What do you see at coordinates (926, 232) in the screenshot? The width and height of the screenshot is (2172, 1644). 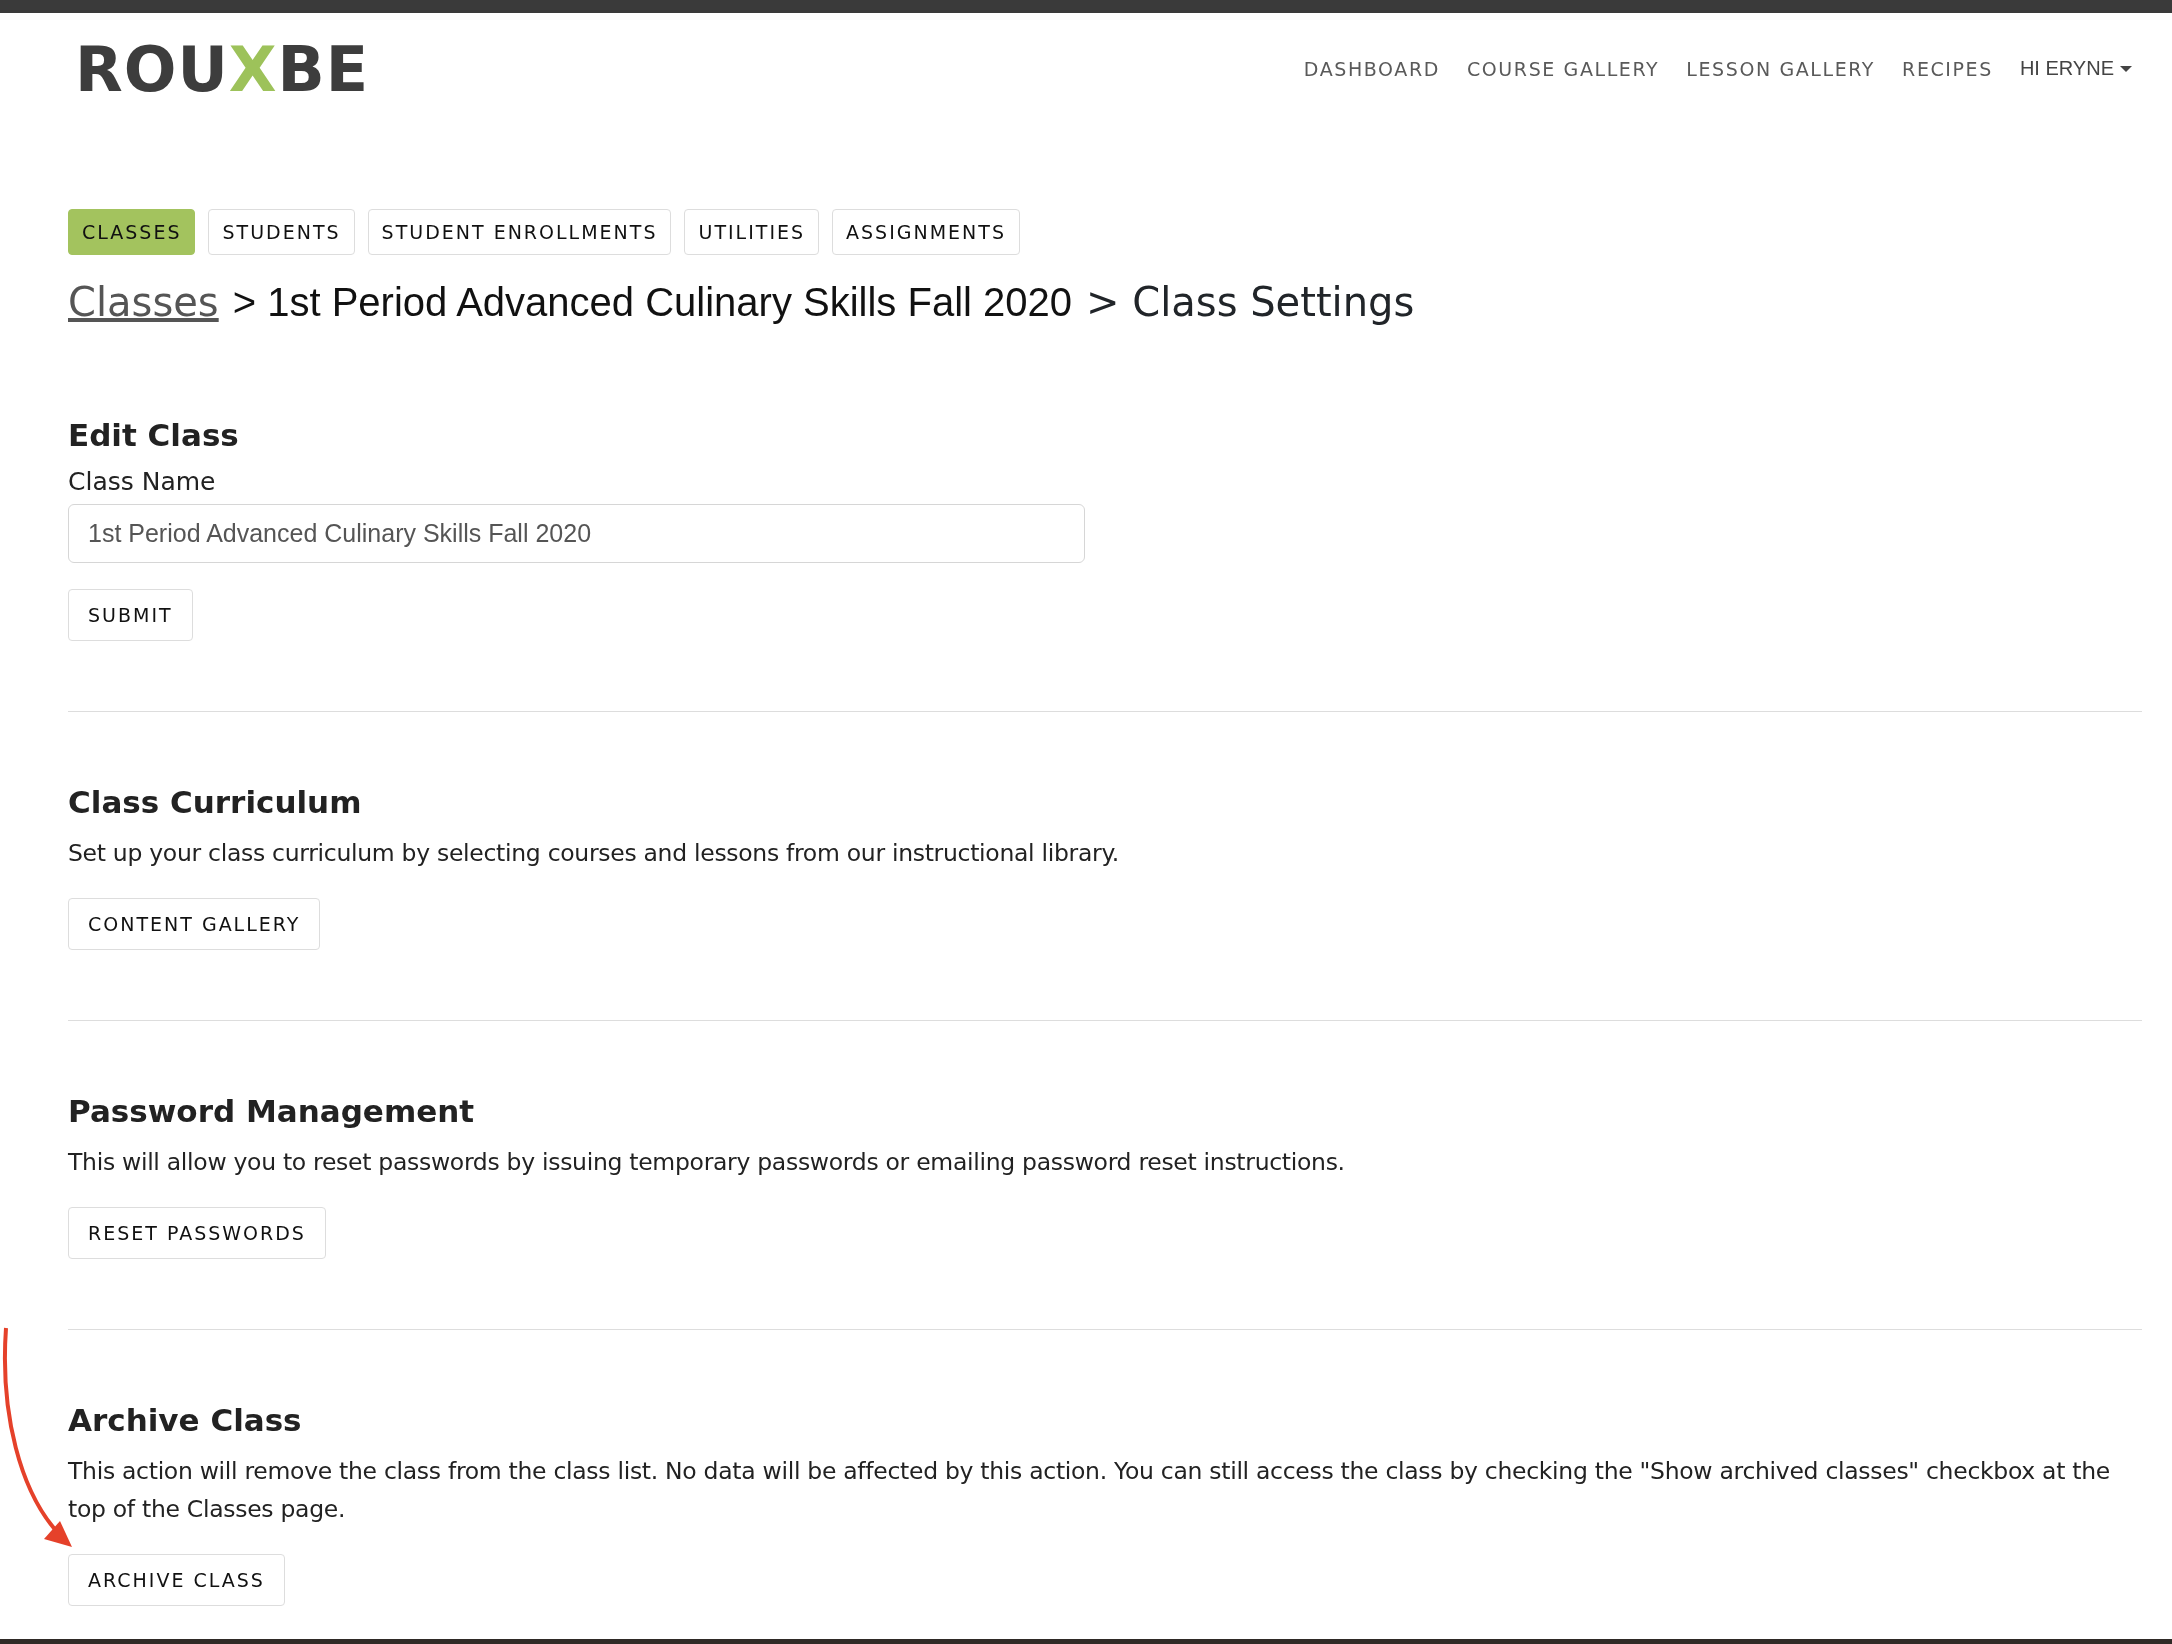 I see `tab: ASSIGNMENTS` at bounding box center [926, 232].